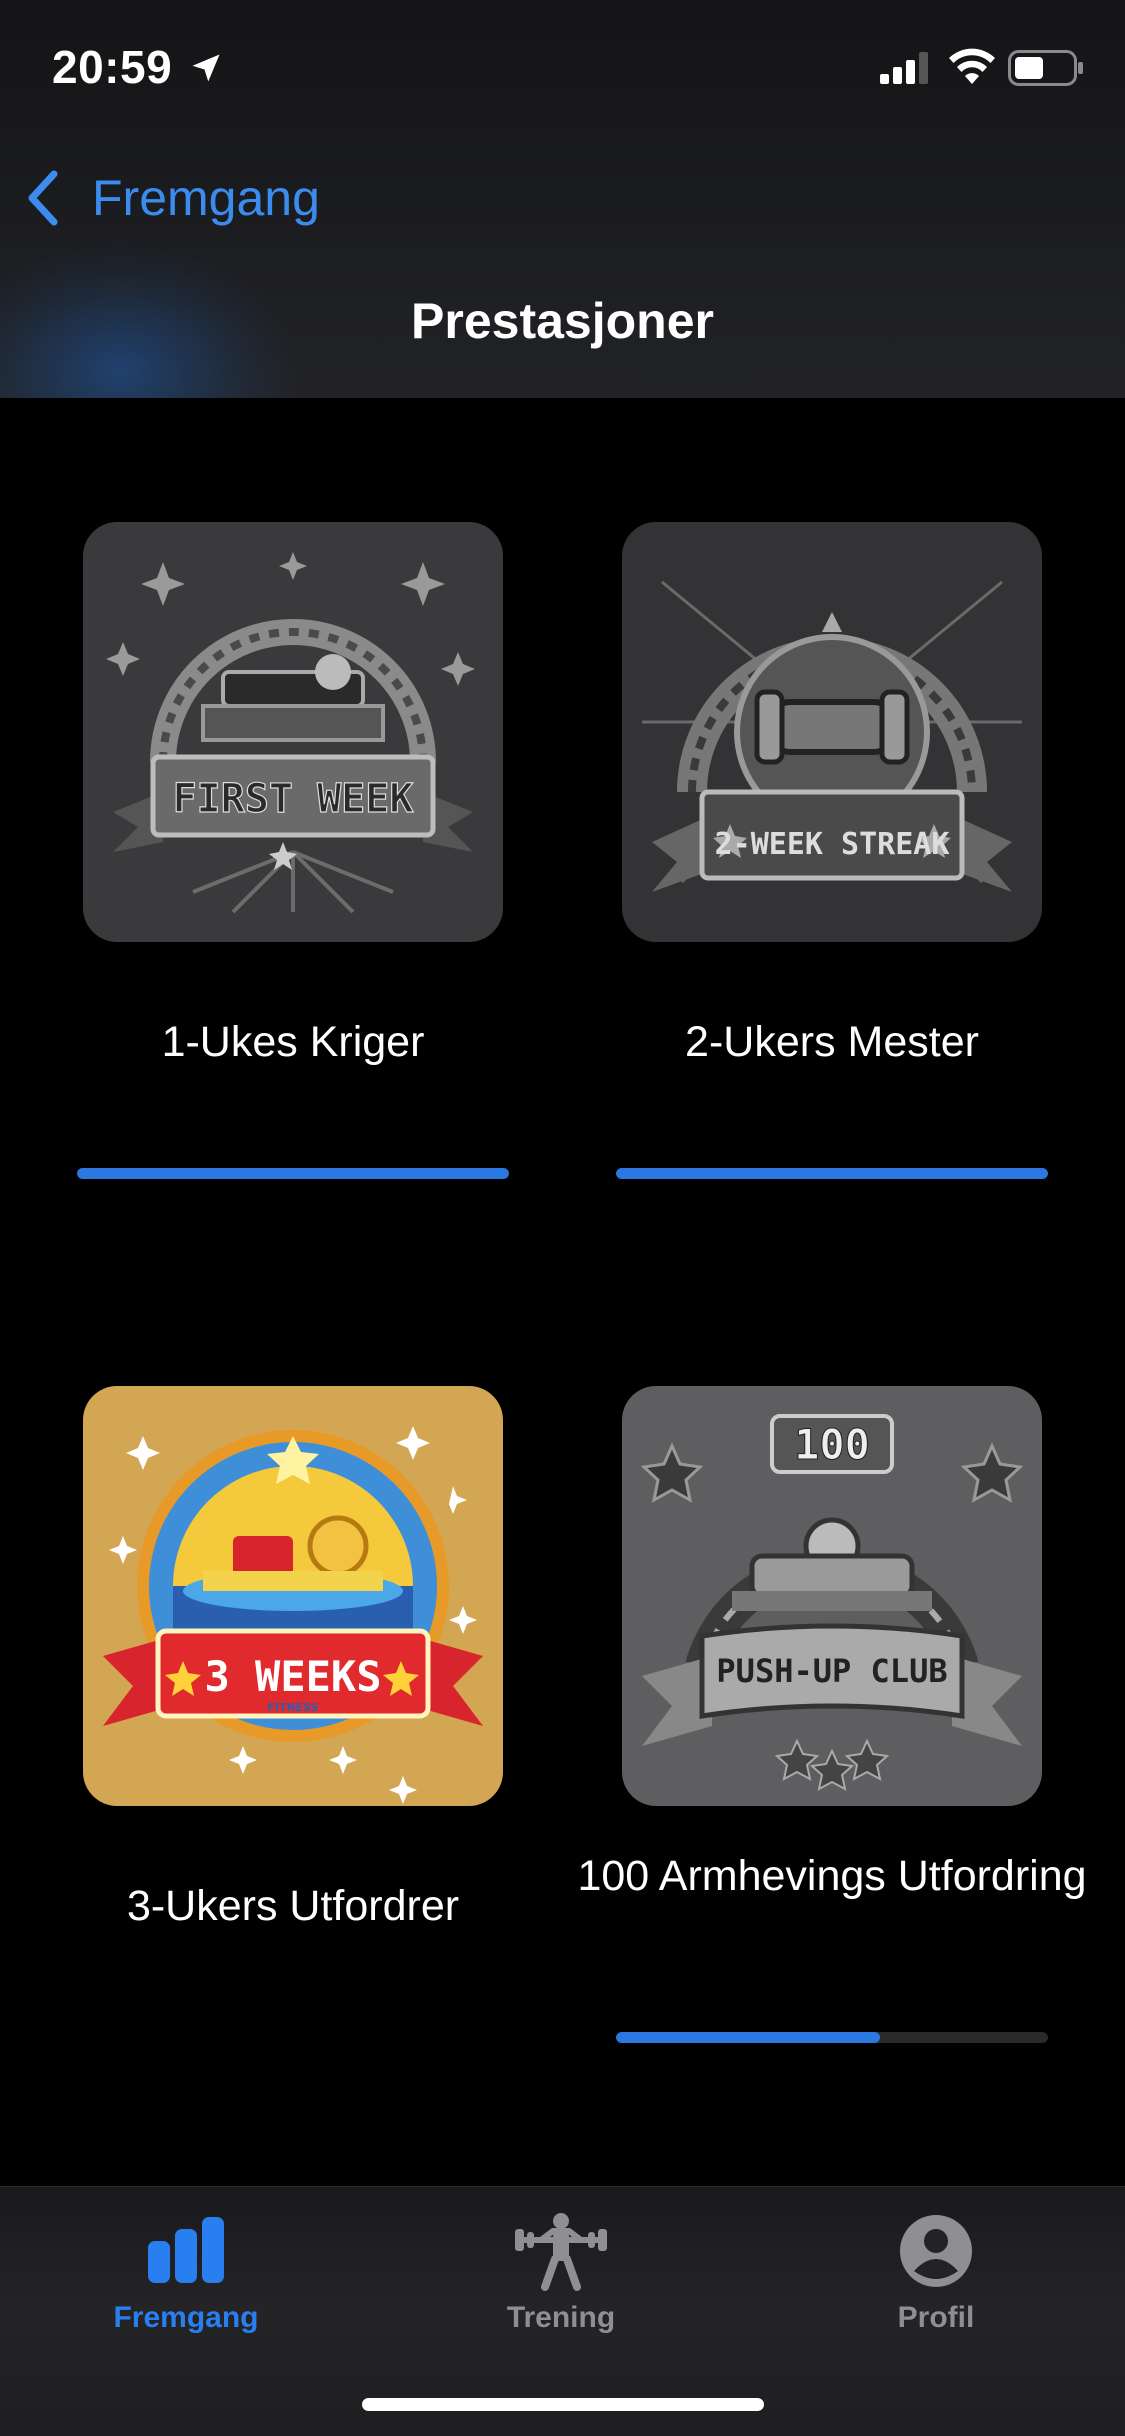 This screenshot has width=1125, height=2436. Describe the element at coordinates (972, 66) in the screenshot. I see `wifi-icon` at that location.